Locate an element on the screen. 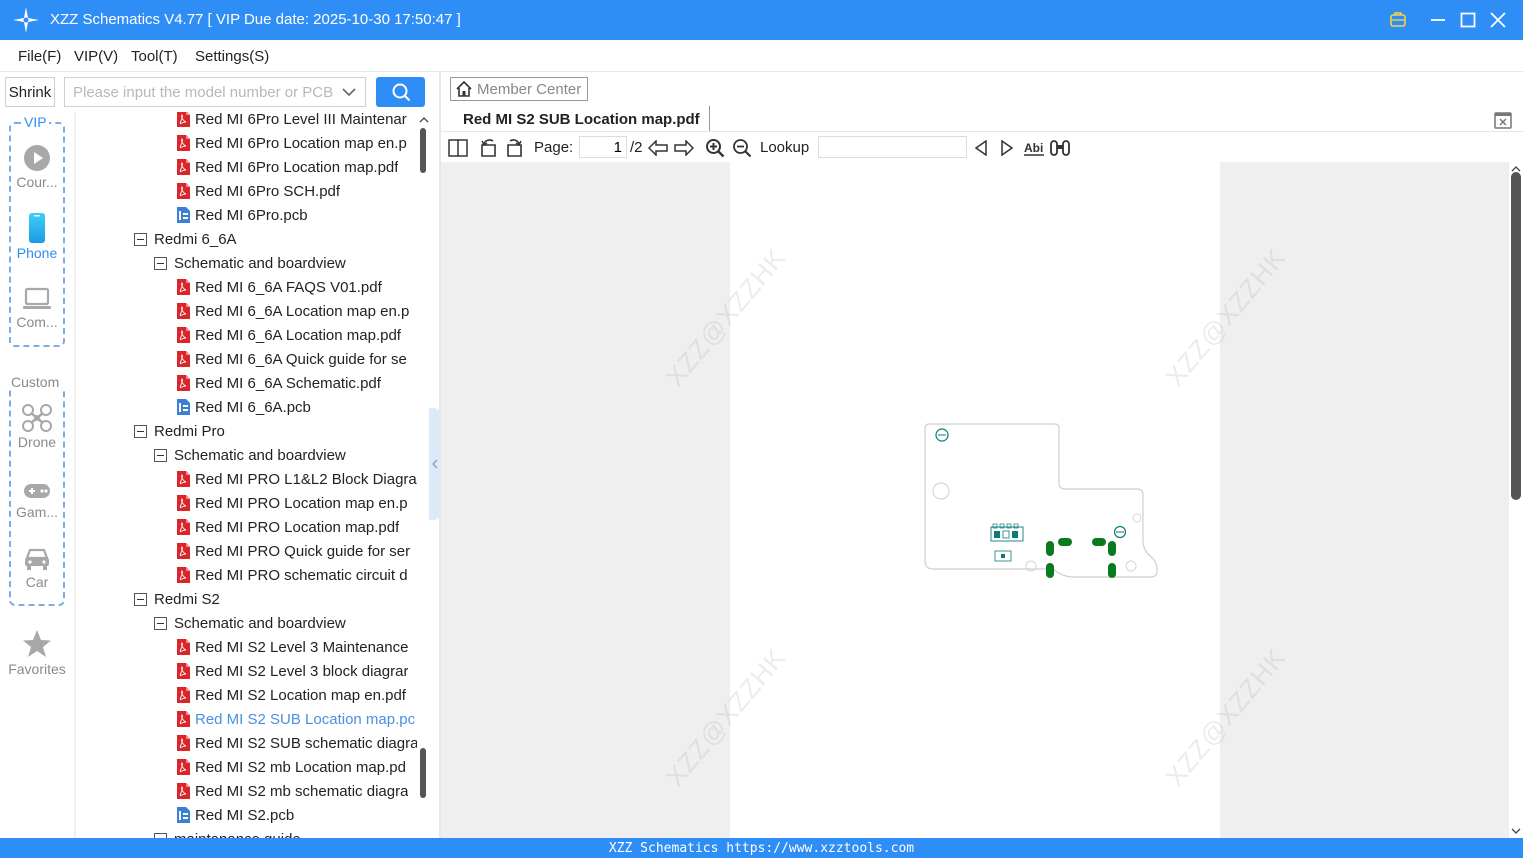  home-icon is located at coordinates (464, 88).